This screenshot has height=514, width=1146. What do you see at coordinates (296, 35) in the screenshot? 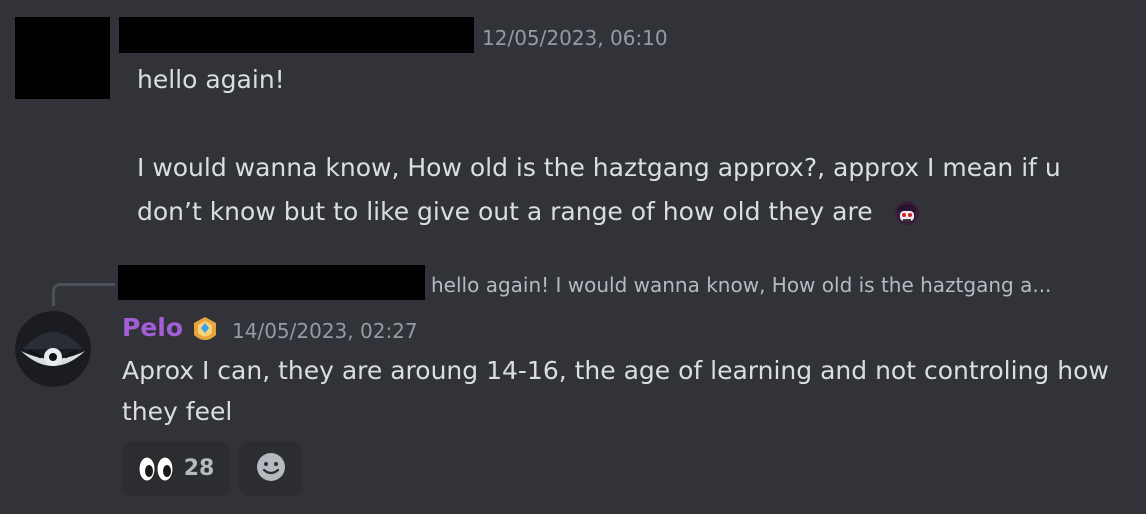
I see `username-redacted` at bounding box center [296, 35].